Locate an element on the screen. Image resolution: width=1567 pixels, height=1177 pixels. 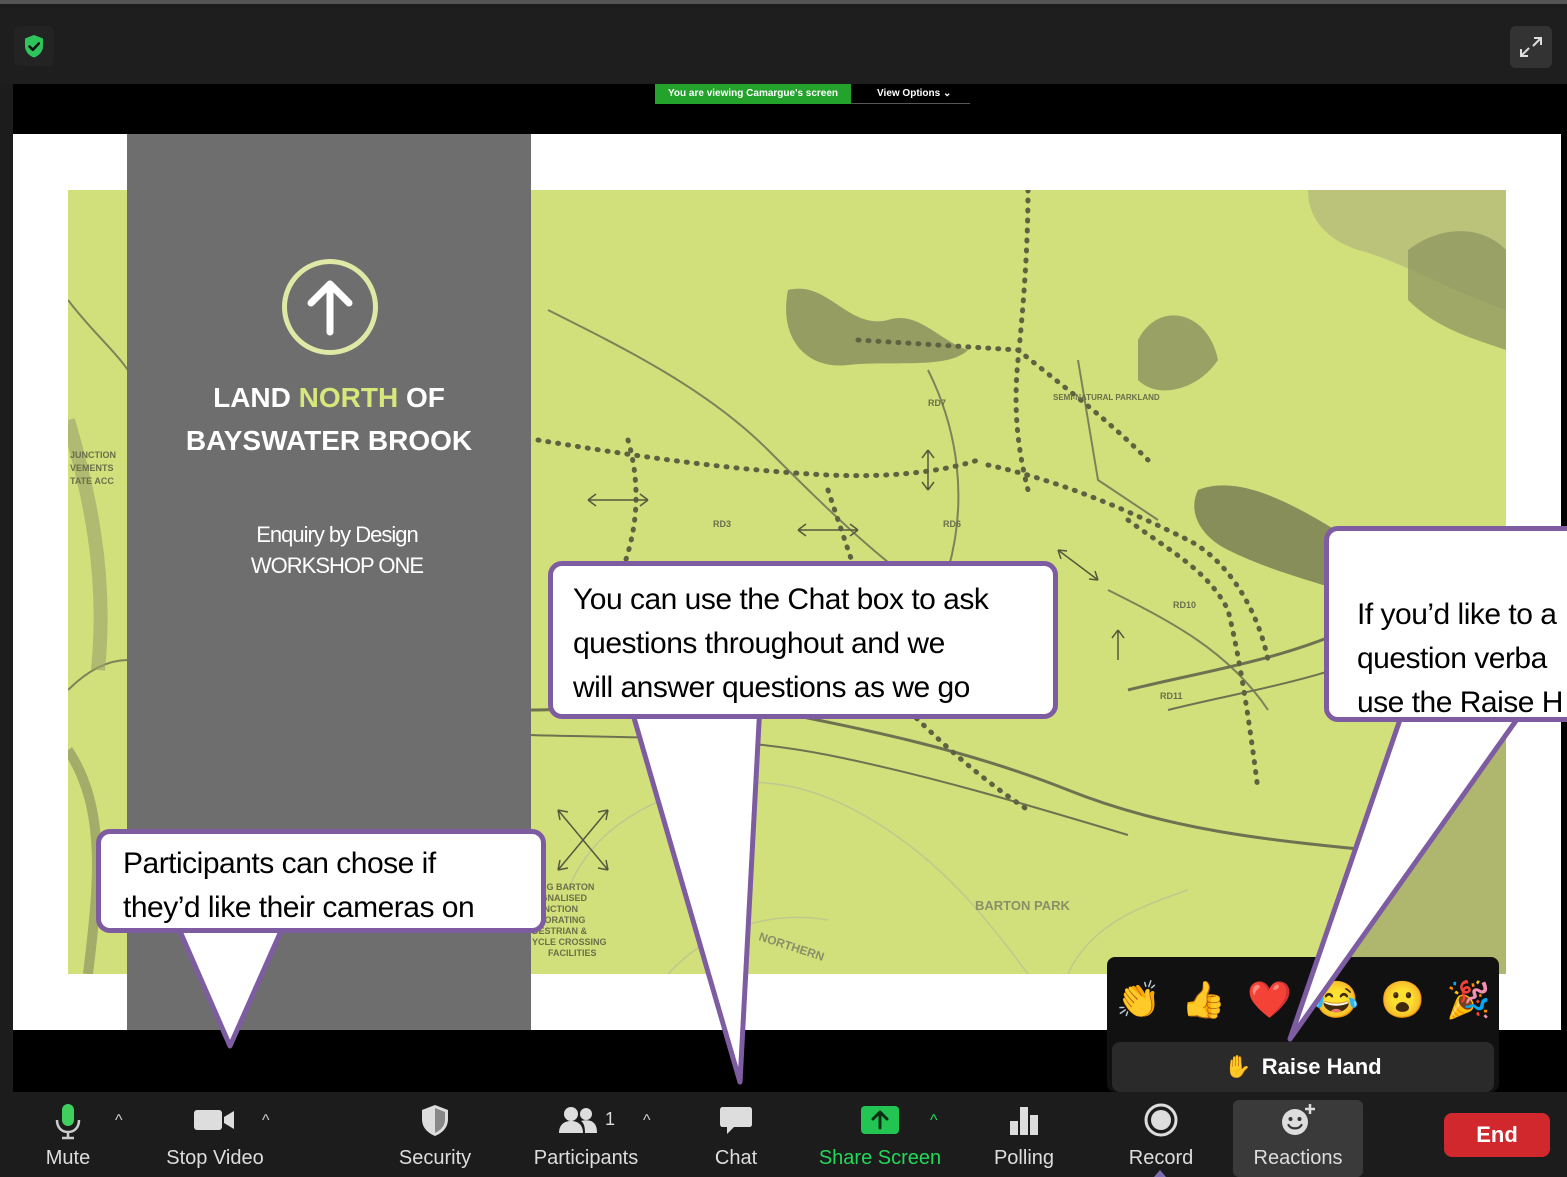
slide-title-line2: BAYSWATER BROOK is located at coordinates (329, 440).